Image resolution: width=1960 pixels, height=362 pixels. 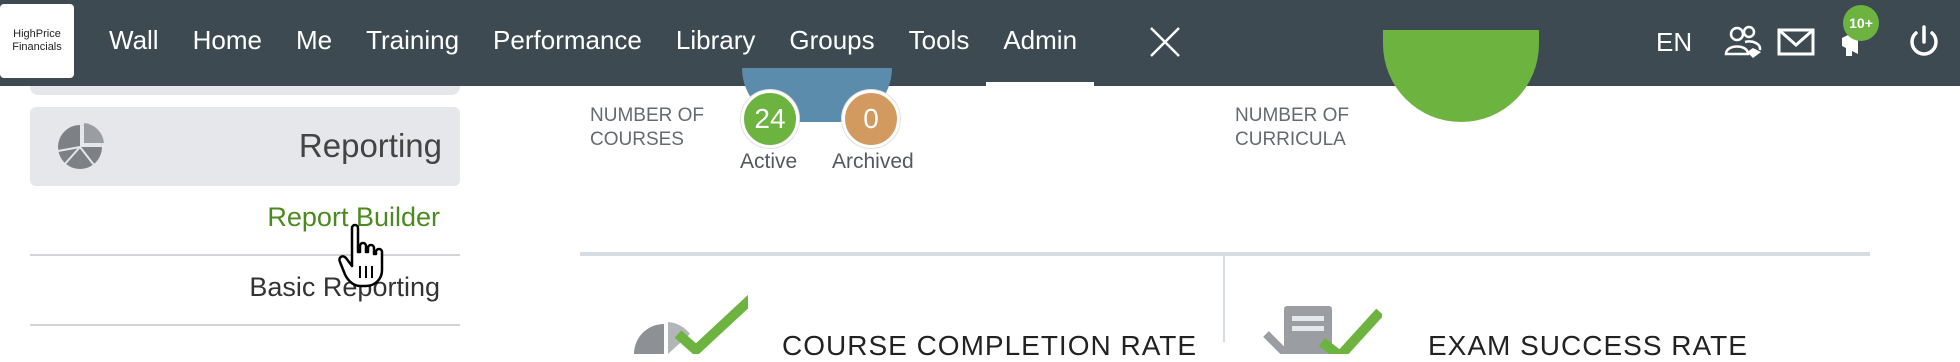 I want to click on close-icon, so click(x=1165, y=42).